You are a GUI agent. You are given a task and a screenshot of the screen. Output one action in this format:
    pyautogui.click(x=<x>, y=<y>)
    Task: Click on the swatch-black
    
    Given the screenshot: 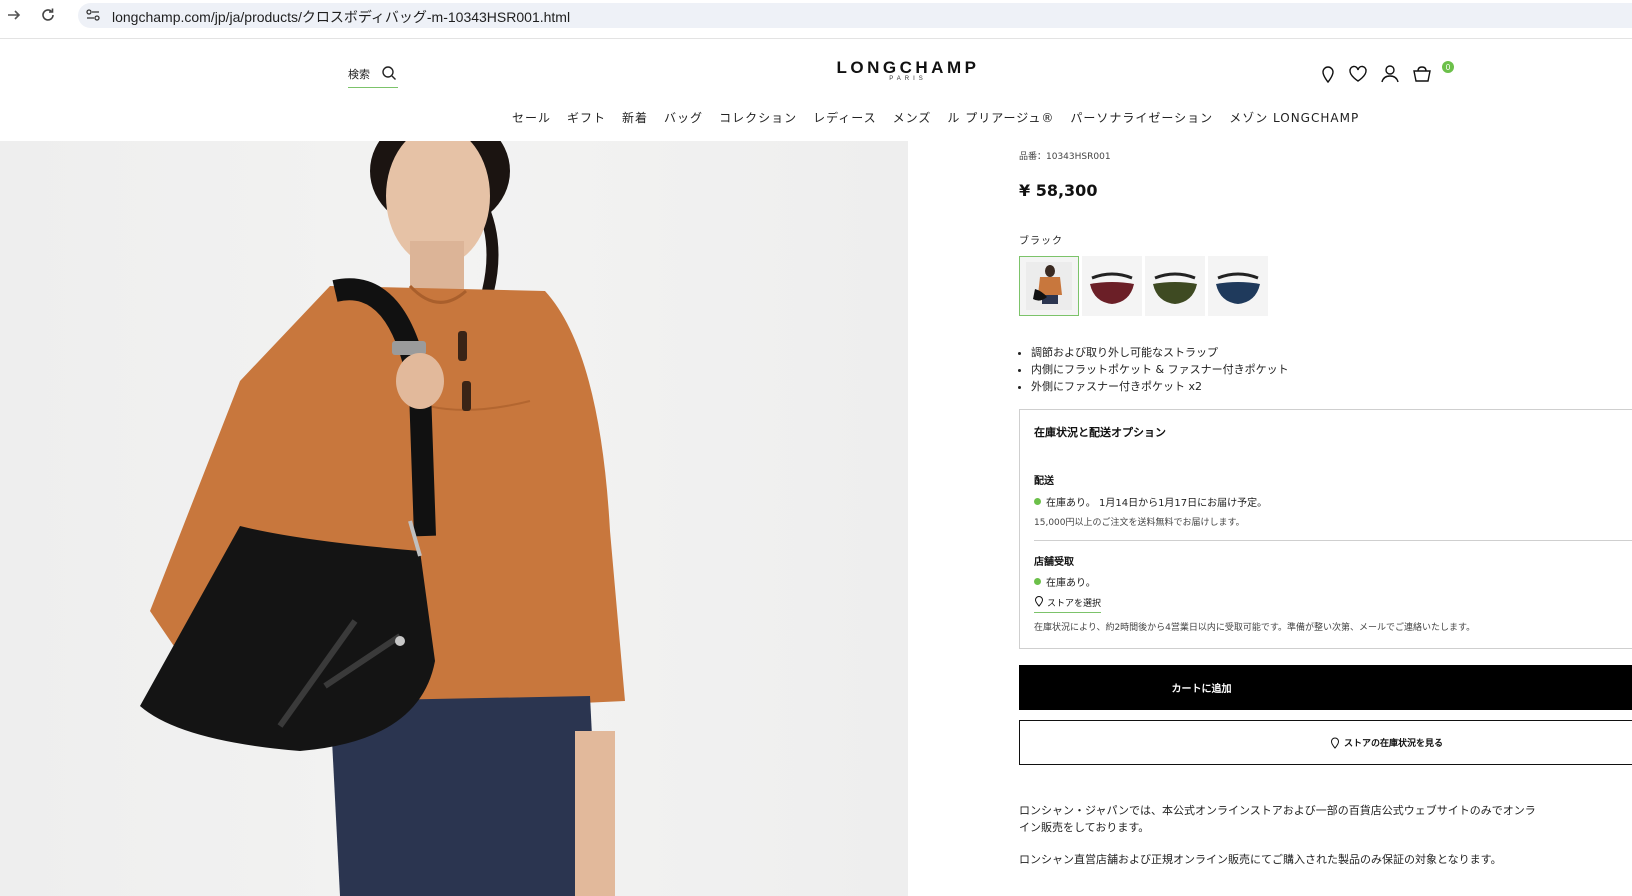 What is the action you would take?
    pyautogui.click(x=1049, y=286)
    